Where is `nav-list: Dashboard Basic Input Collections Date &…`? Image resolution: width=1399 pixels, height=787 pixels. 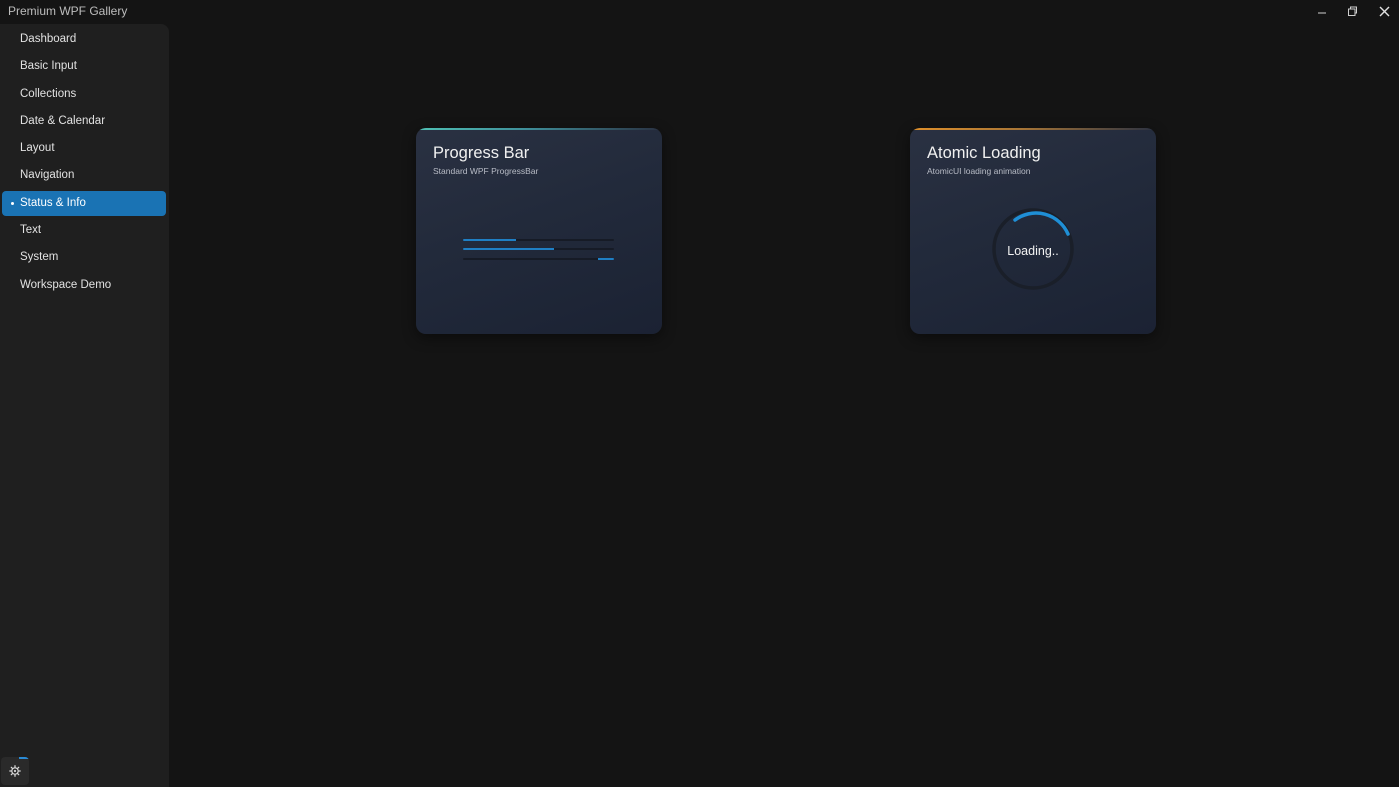 nav-list: Dashboard Basic Input Collections Date &… is located at coordinates (84, 163).